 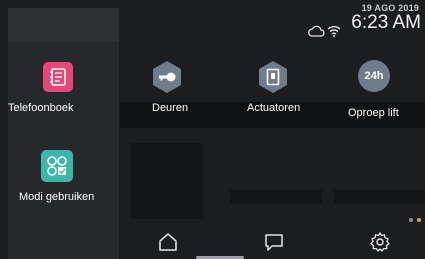 I want to click on left-panel-header, so click(x=63, y=25).